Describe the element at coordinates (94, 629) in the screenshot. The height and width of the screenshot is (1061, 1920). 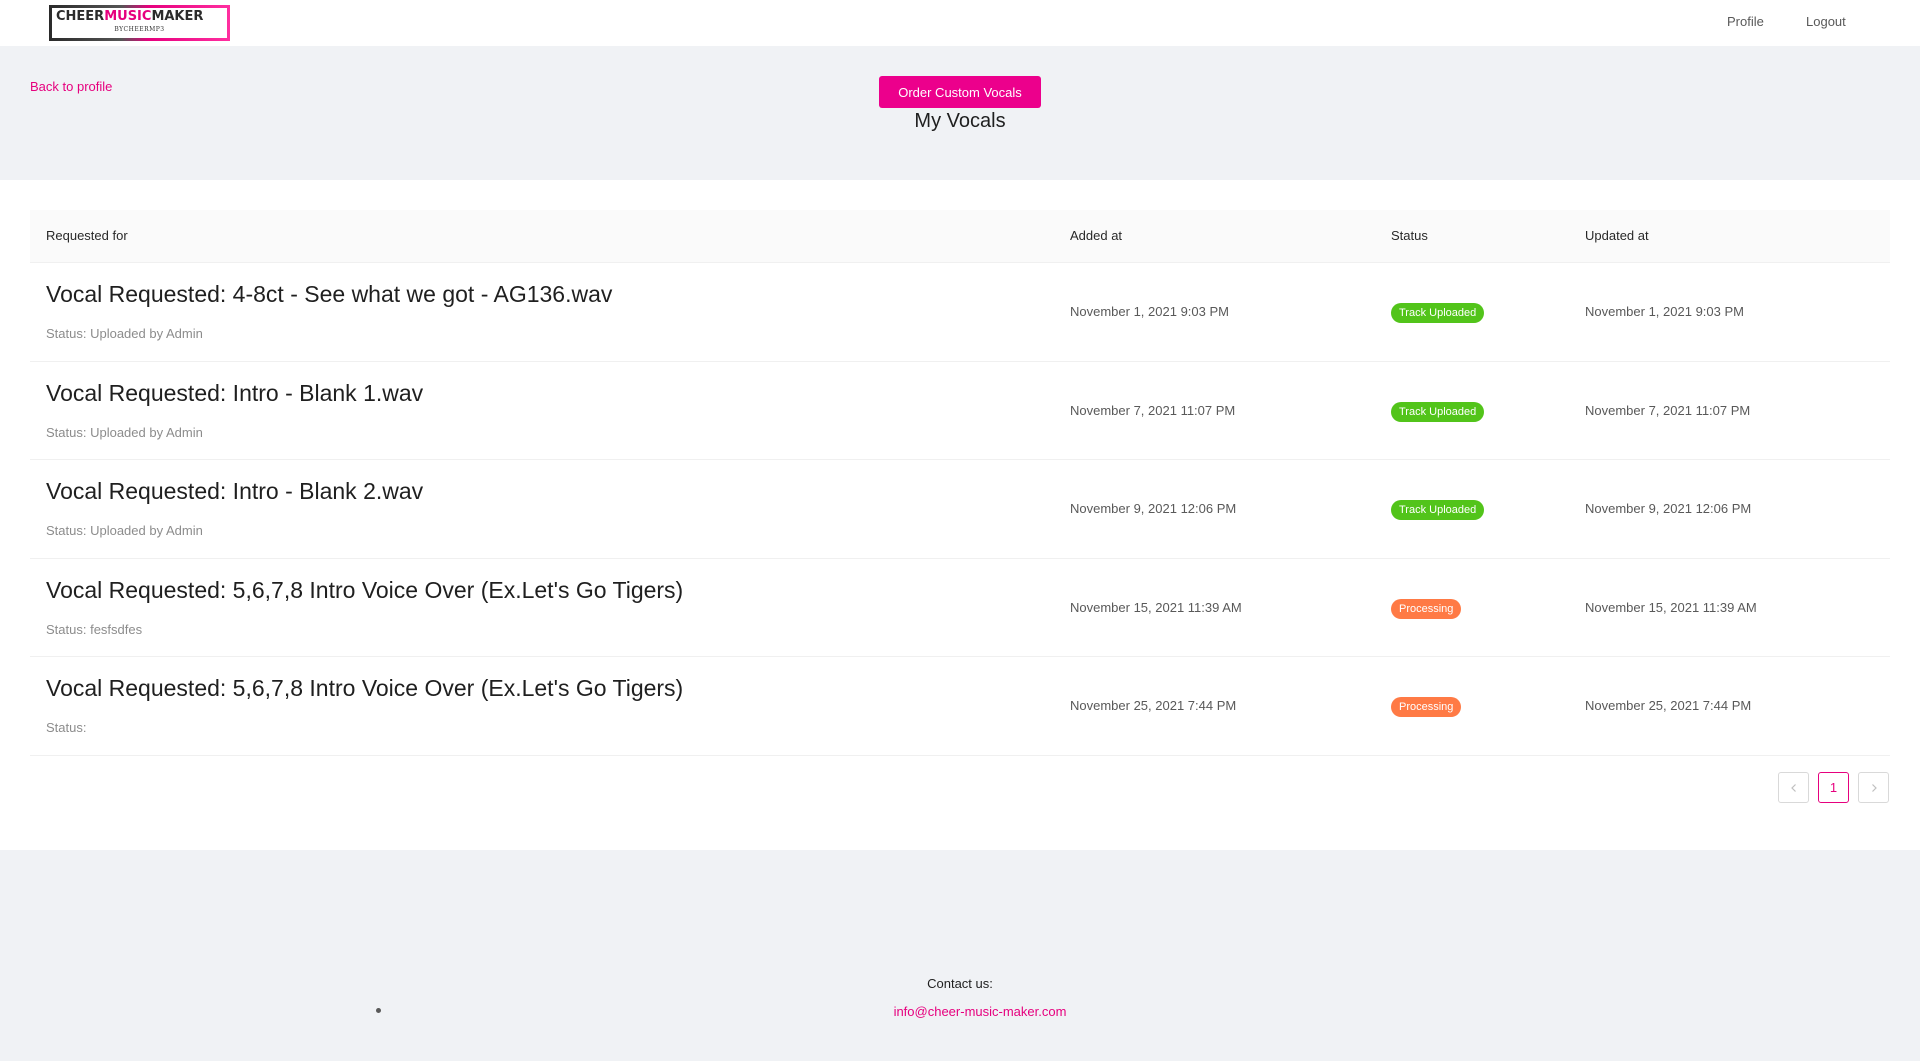
I see `request-status-note: Status: fesfsdfes` at that location.